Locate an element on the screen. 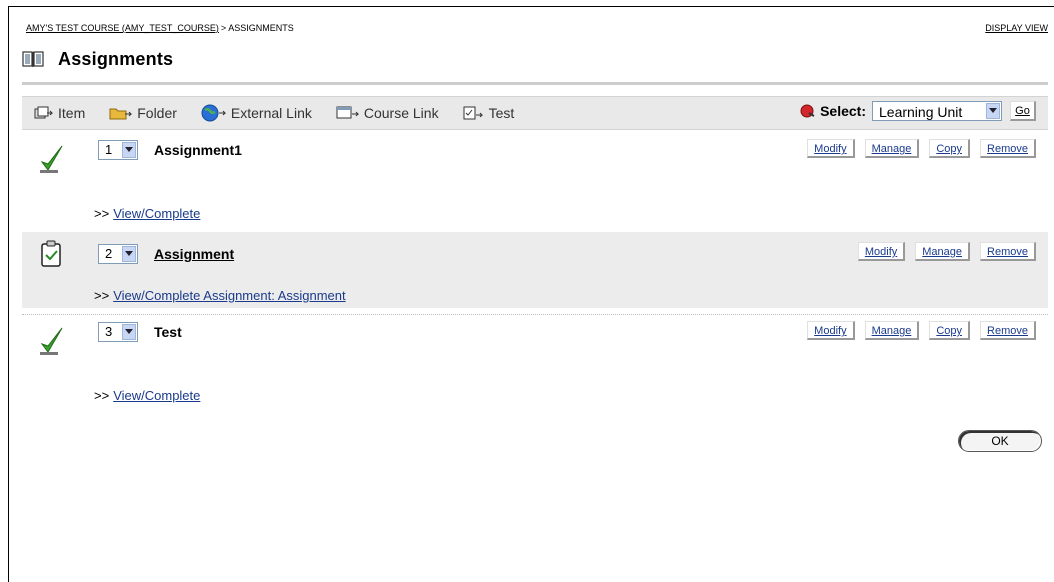 Image resolution: width=1054 pixels, height=582 pixels. test-icon is located at coordinates (473, 113).